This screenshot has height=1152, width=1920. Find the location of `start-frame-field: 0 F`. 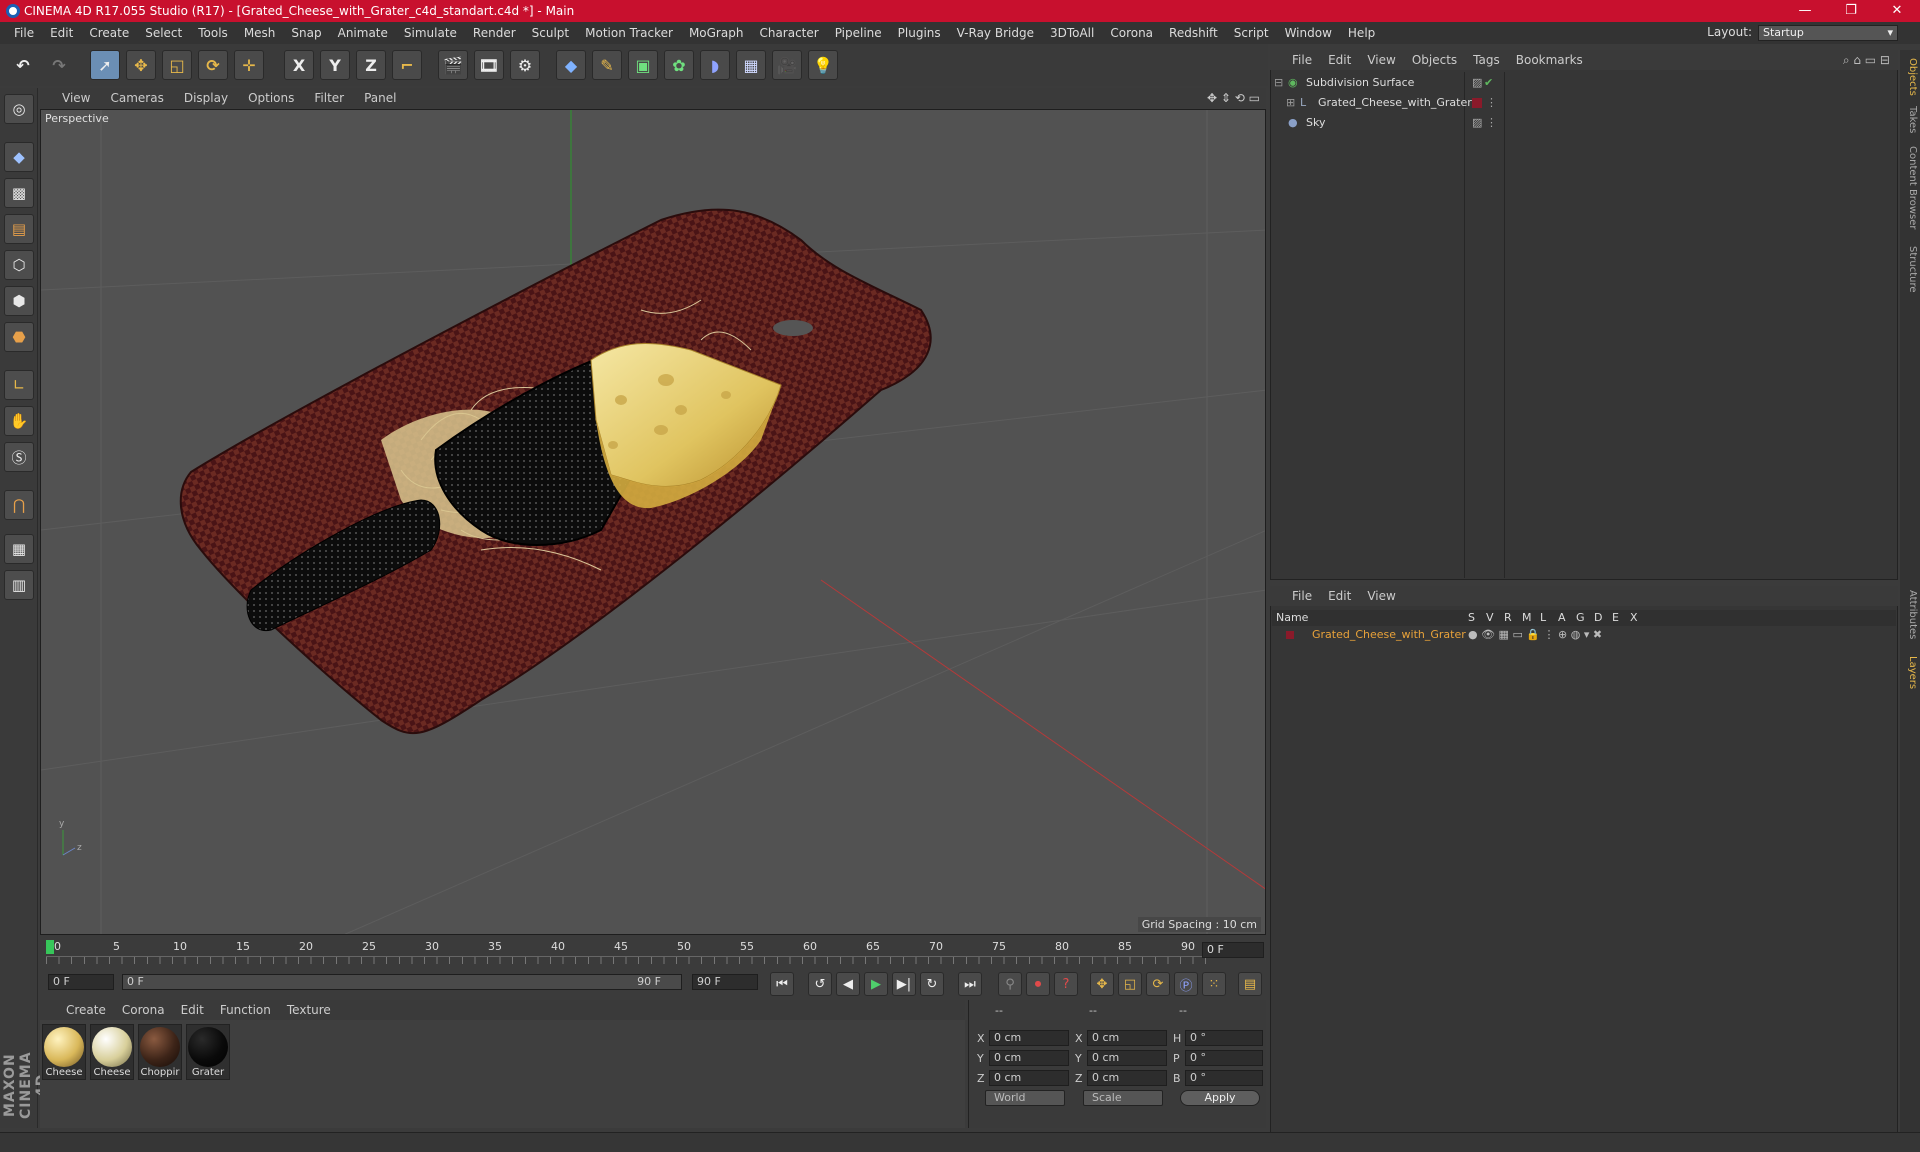

start-frame-field: 0 F is located at coordinates (81, 982).